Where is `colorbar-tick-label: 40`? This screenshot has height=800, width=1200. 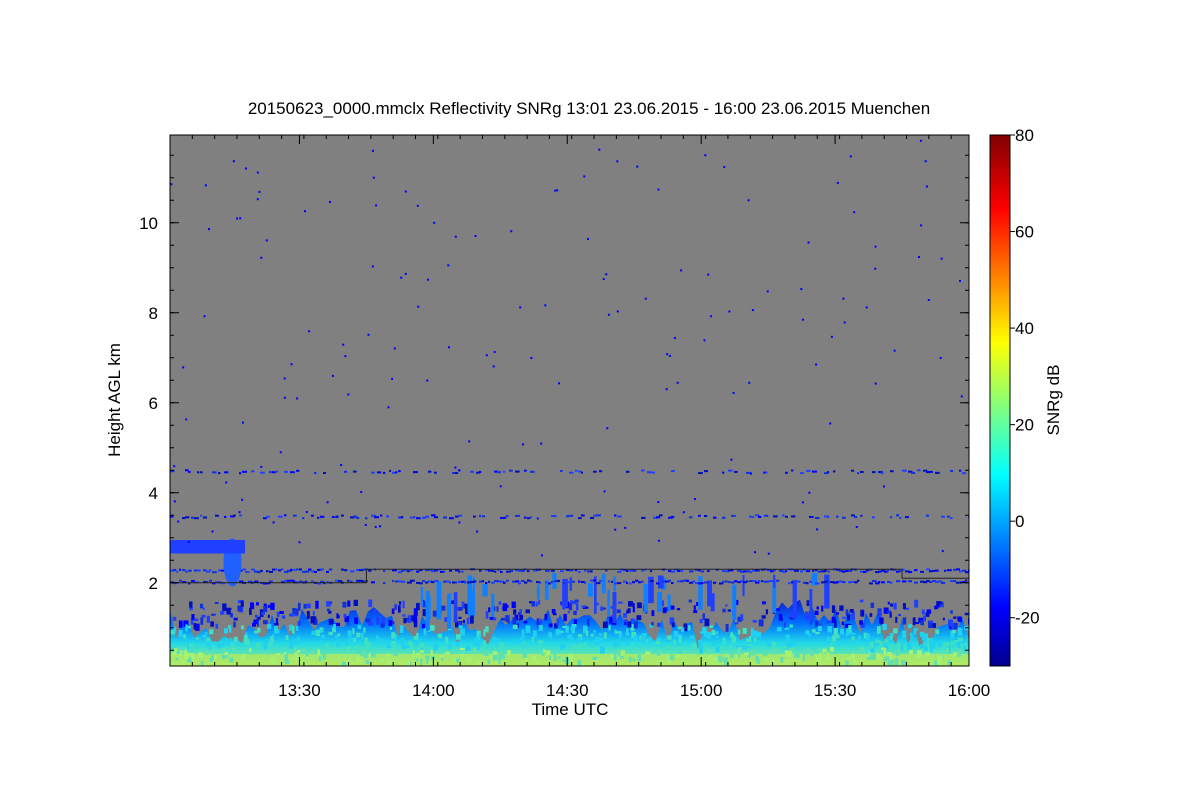
colorbar-tick-label: 40 is located at coordinates (1024, 328).